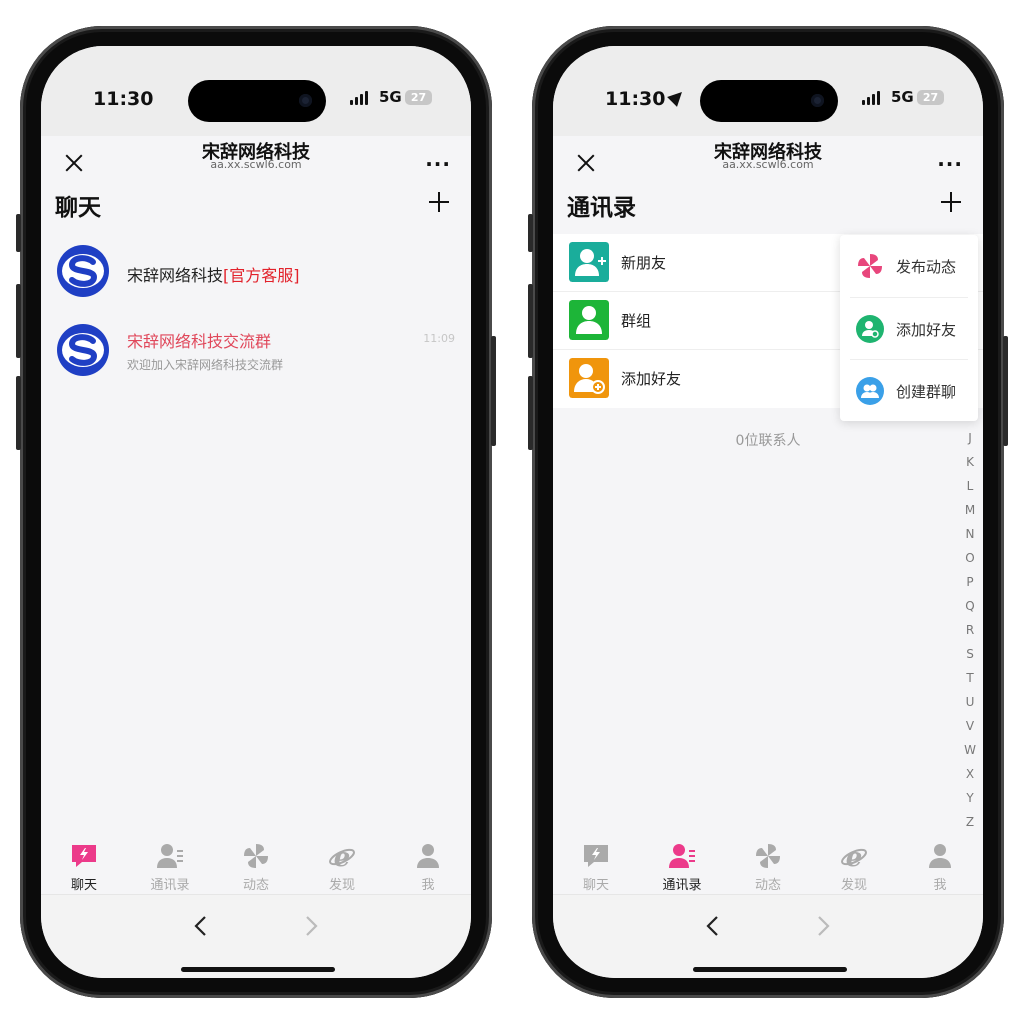  What do you see at coordinates (970, 774) in the screenshot?
I see `index-letter: X` at bounding box center [970, 774].